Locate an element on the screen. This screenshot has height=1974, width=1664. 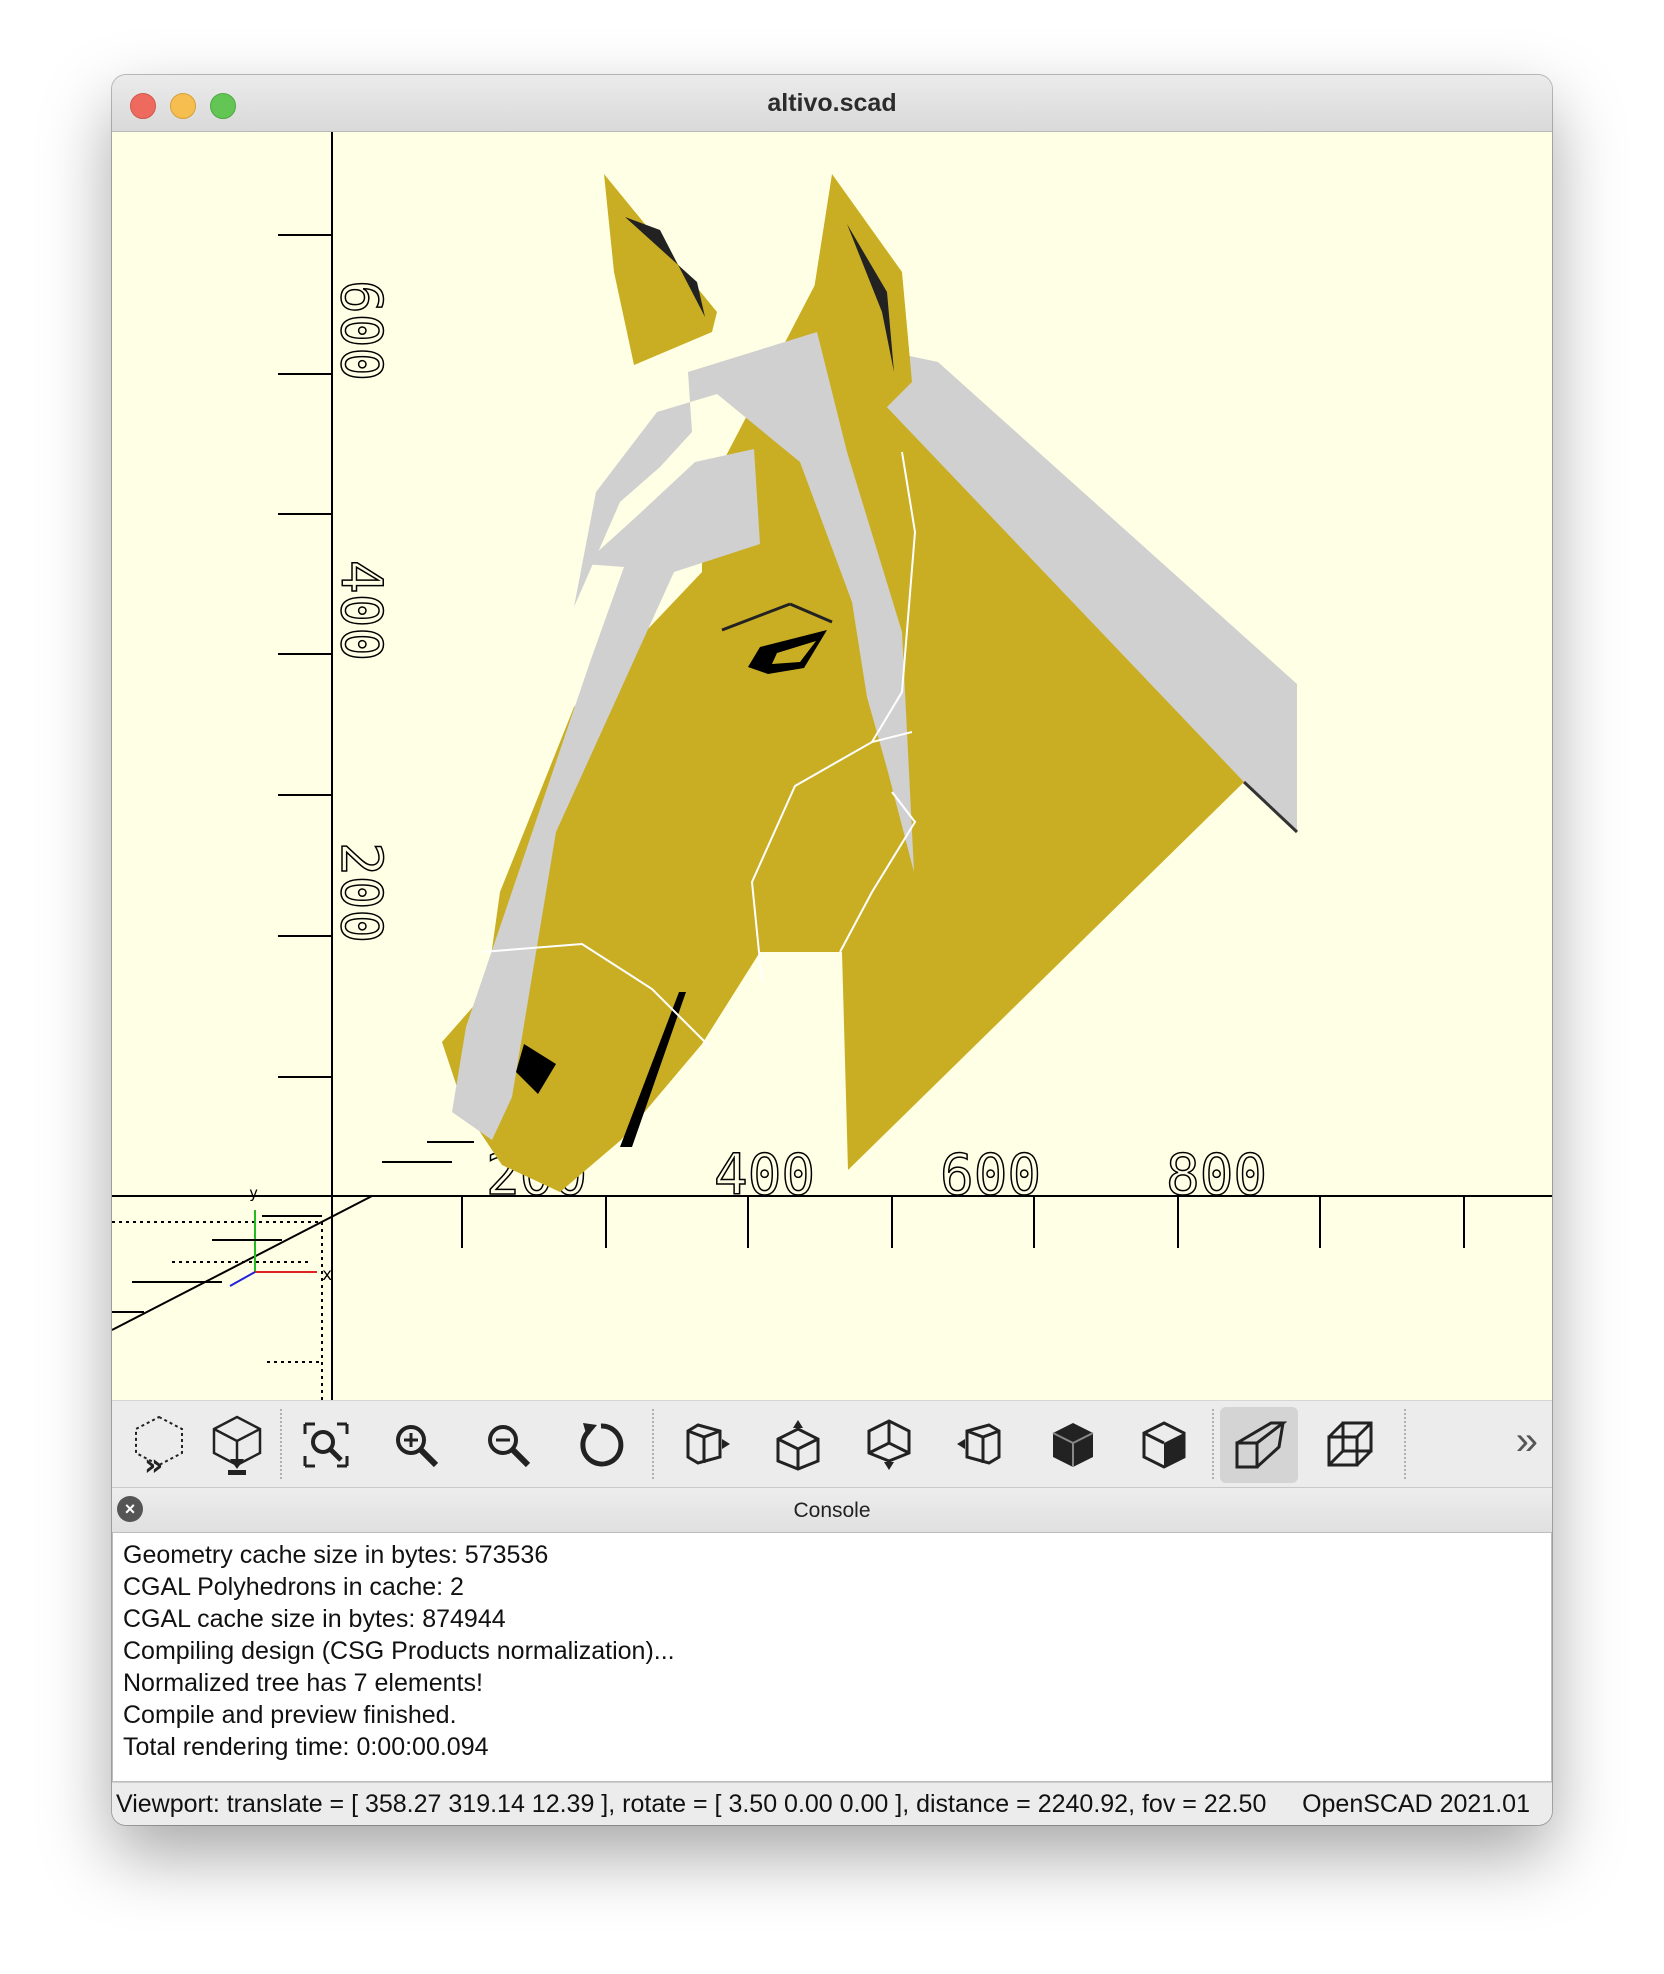
y-tick-label: 400 is located at coordinates (360, 610).